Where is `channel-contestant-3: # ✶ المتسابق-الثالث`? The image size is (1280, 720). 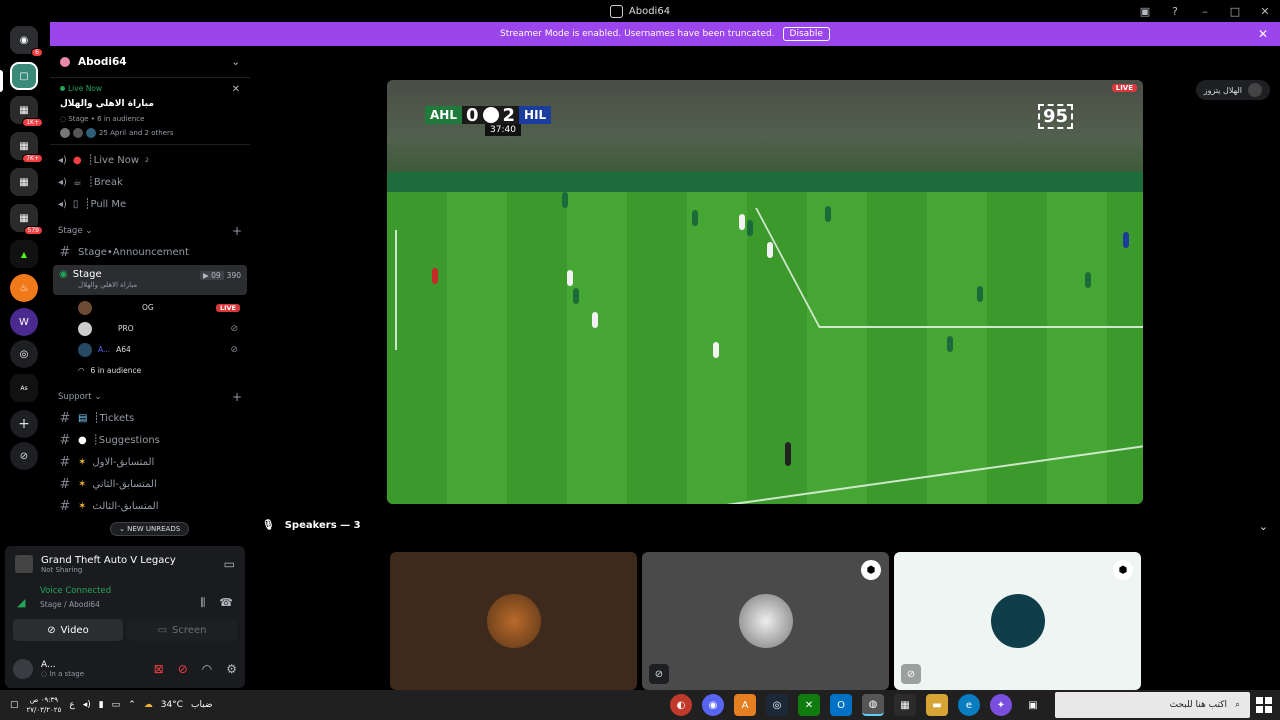 channel-contestant-3: # ✶ المتسابق-الثالث is located at coordinates (150, 506).